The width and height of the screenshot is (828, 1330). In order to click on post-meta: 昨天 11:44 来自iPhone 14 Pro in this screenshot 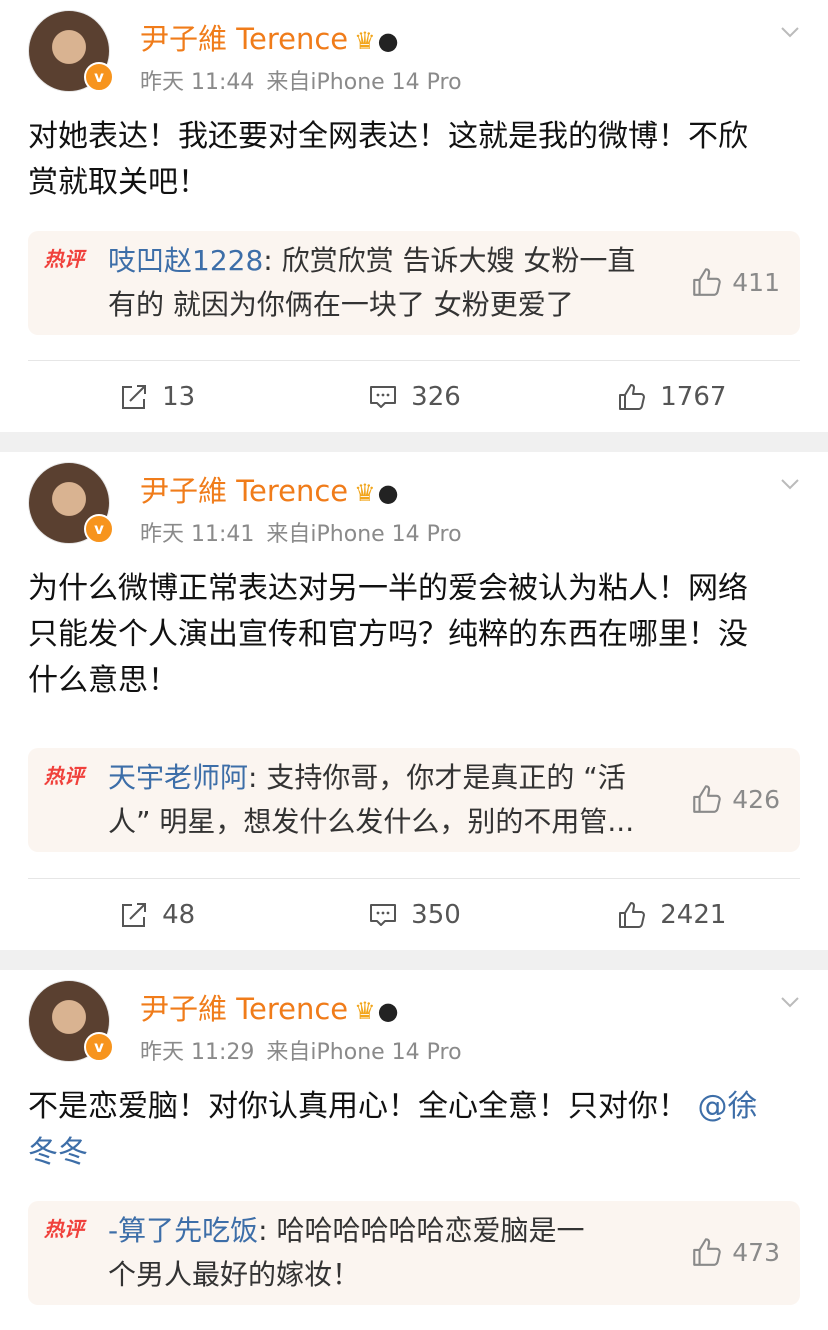, I will do `click(301, 80)`.